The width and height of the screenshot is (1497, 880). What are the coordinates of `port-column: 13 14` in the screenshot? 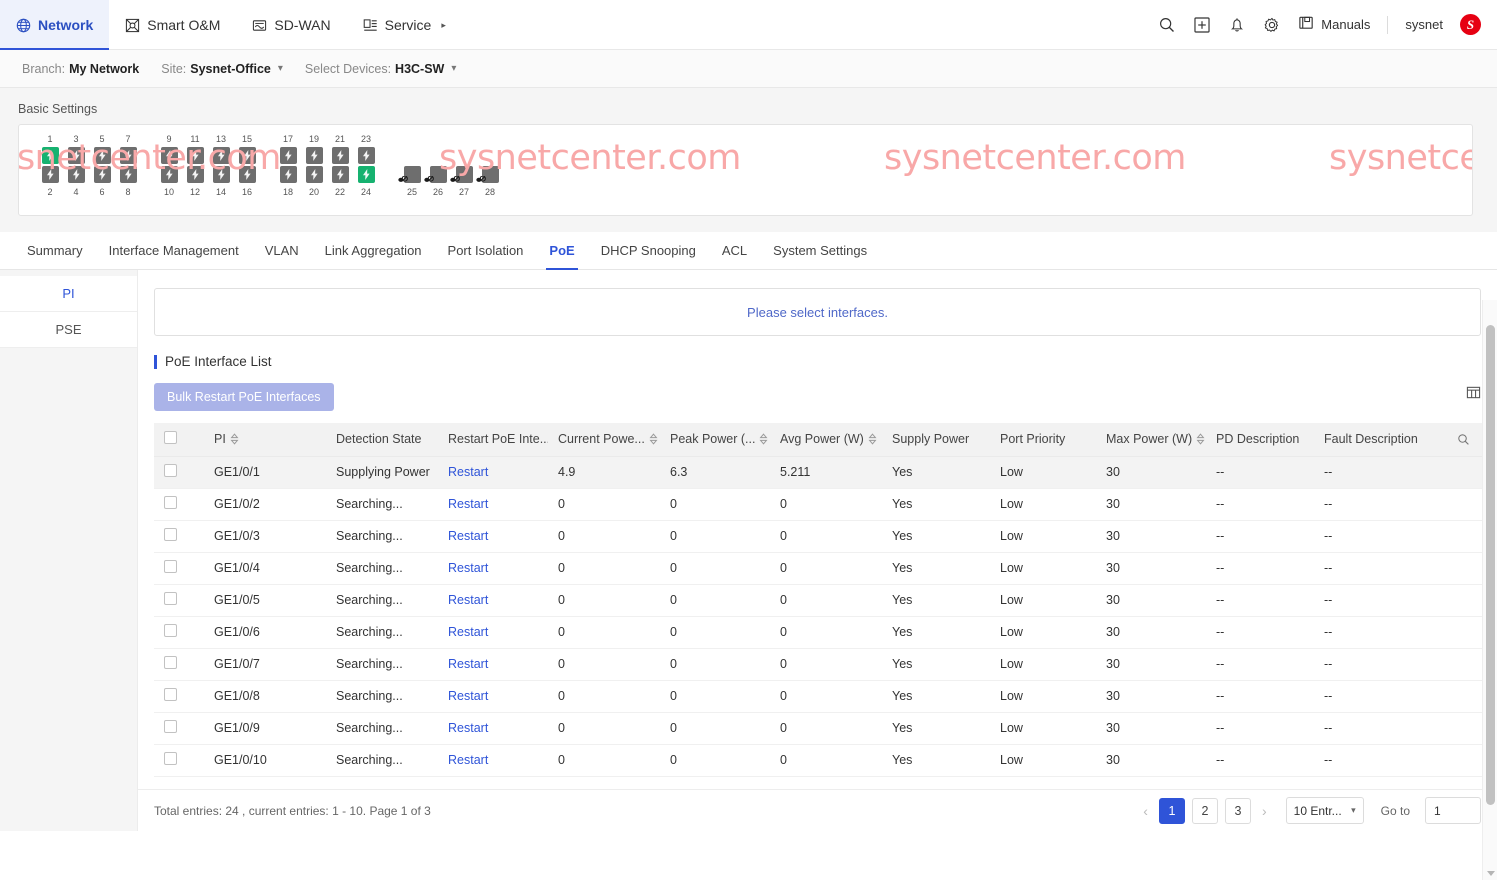 It's located at (221, 166).